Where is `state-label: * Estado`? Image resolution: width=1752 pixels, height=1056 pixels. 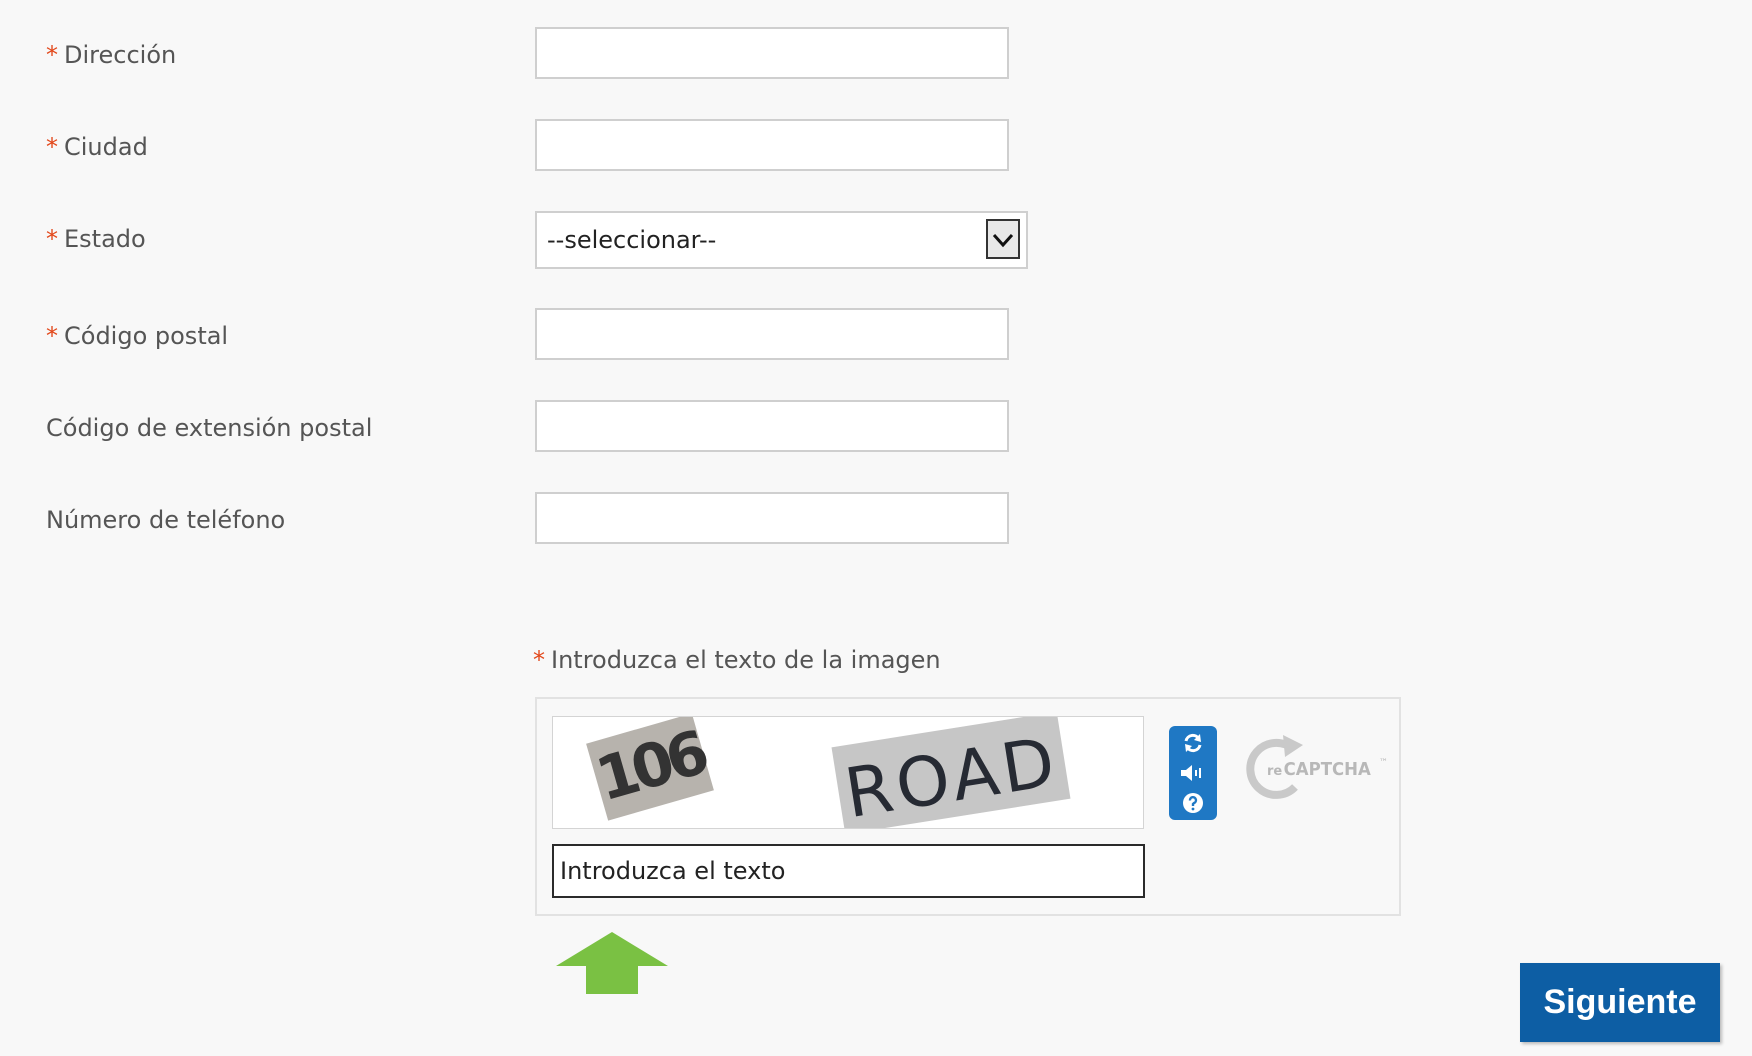 state-label: * Estado is located at coordinates (96, 239).